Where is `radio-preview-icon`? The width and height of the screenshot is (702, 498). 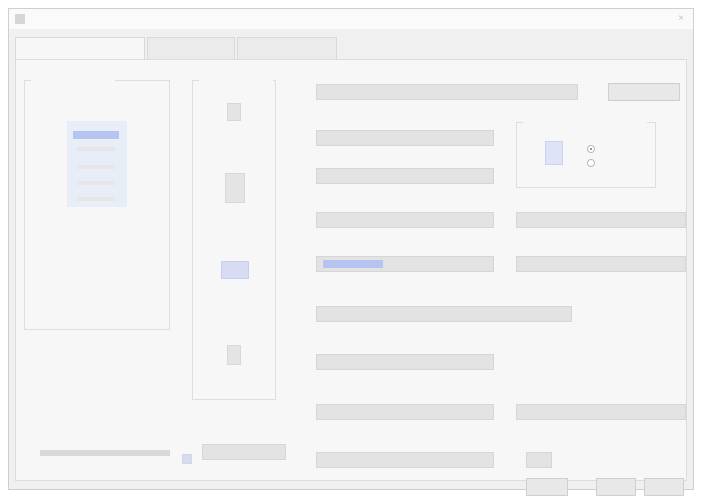
radio-preview-icon is located at coordinates (554, 153).